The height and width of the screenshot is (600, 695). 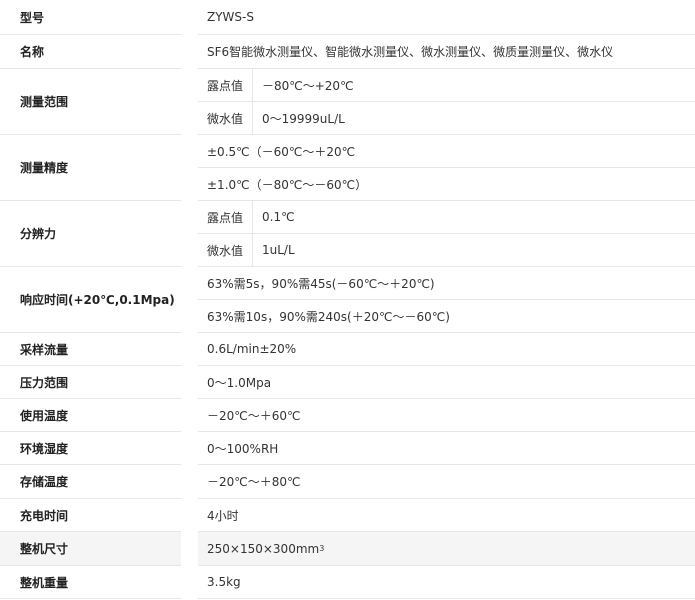 I want to click on sub-row-value: 1uL/L, so click(x=278, y=250).